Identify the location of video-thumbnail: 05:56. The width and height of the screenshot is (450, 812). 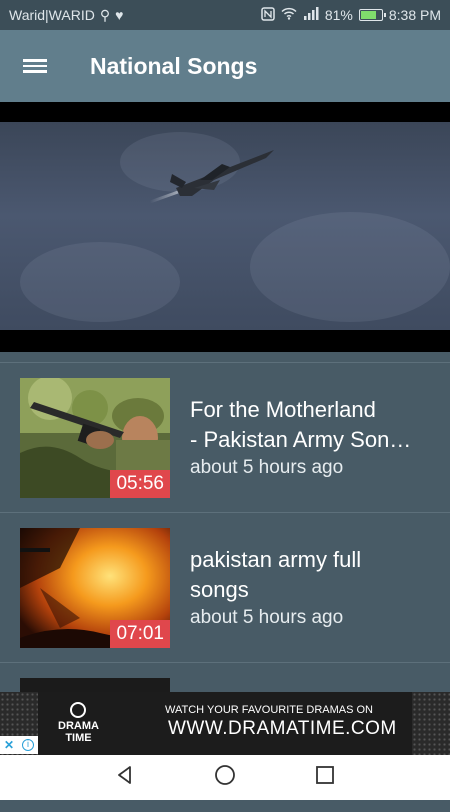
(95, 438).